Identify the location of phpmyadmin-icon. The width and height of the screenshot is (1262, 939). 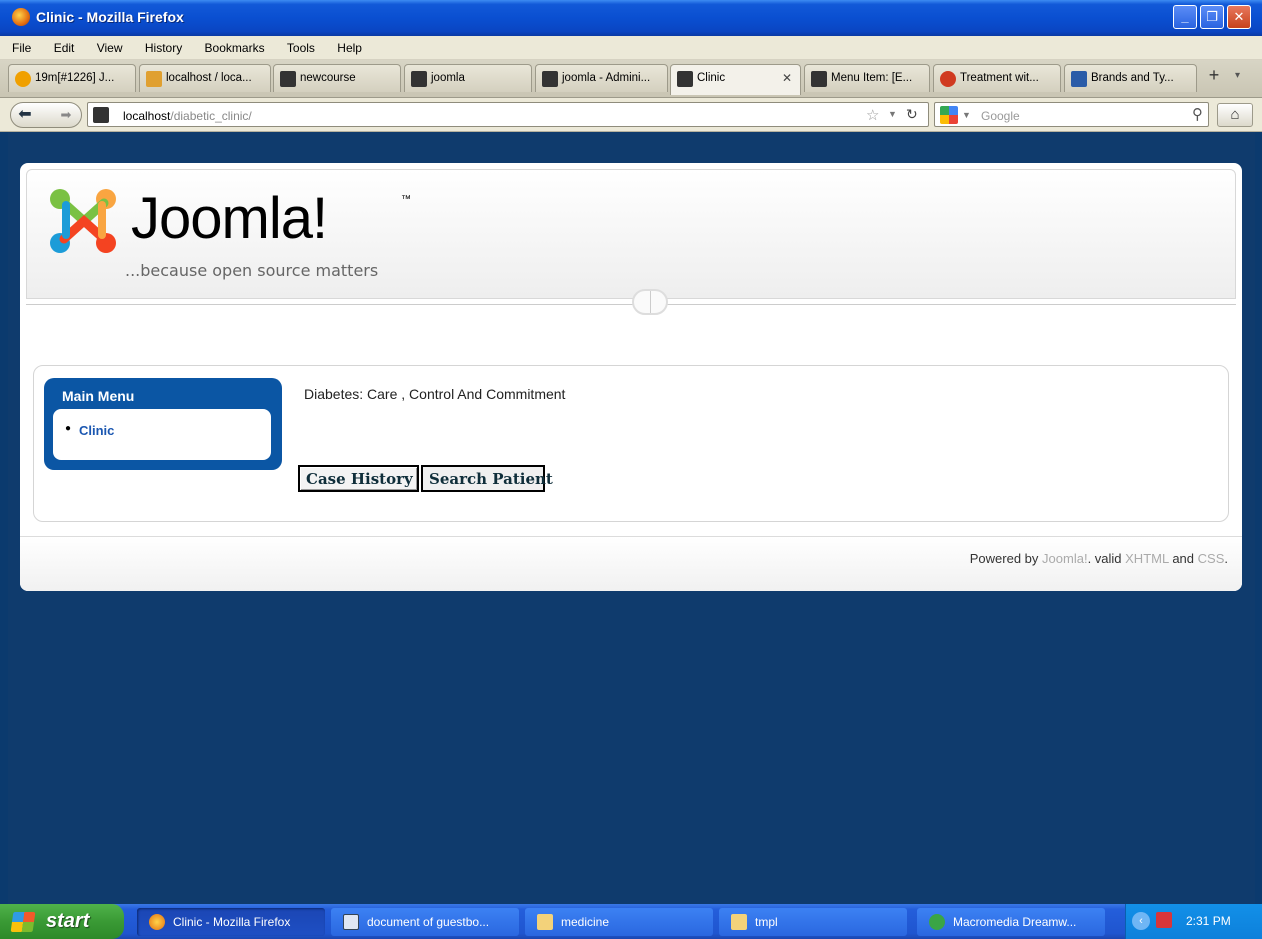
(154, 79).